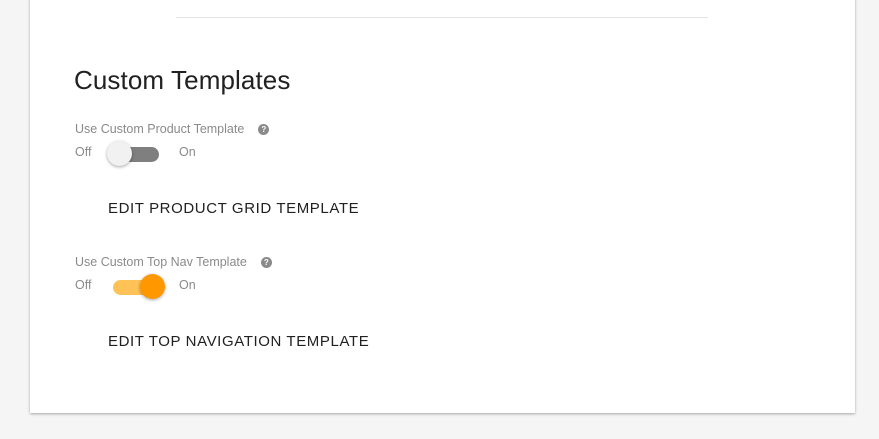 This screenshot has width=879, height=439. What do you see at coordinates (442, 17) in the screenshot?
I see `section-divider` at bounding box center [442, 17].